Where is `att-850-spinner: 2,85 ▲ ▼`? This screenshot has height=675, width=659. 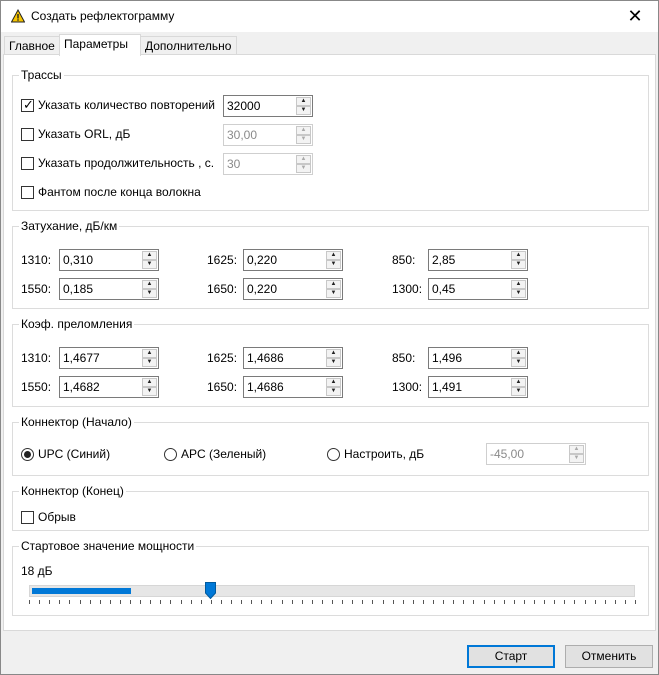
att-850-spinner: 2,85 ▲ ▼ is located at coordinates (478, 260).